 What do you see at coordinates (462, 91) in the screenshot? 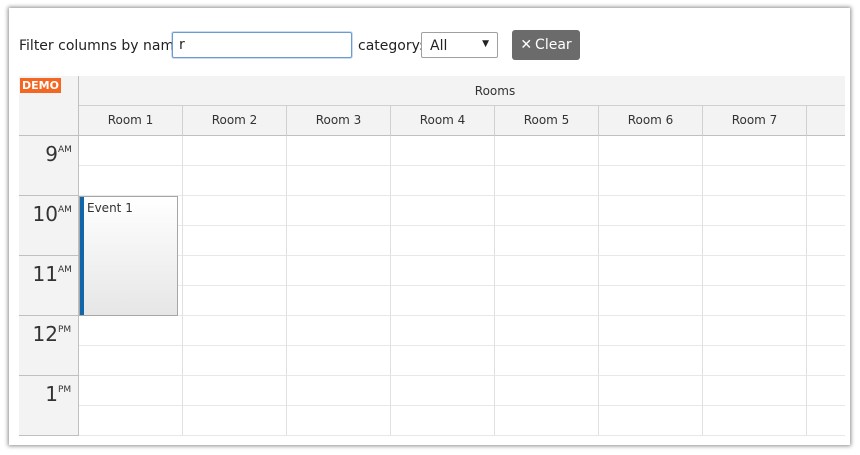
I see `group-header: Rooms` at bounding box center [462, 91].